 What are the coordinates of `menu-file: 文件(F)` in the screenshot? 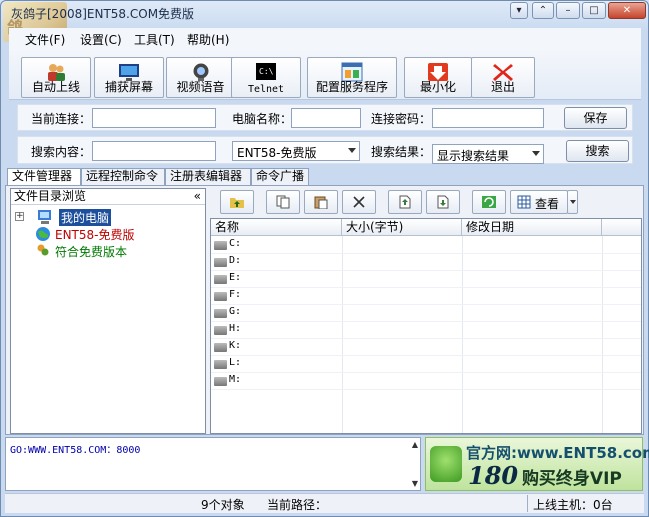 It's located at (45, 39).